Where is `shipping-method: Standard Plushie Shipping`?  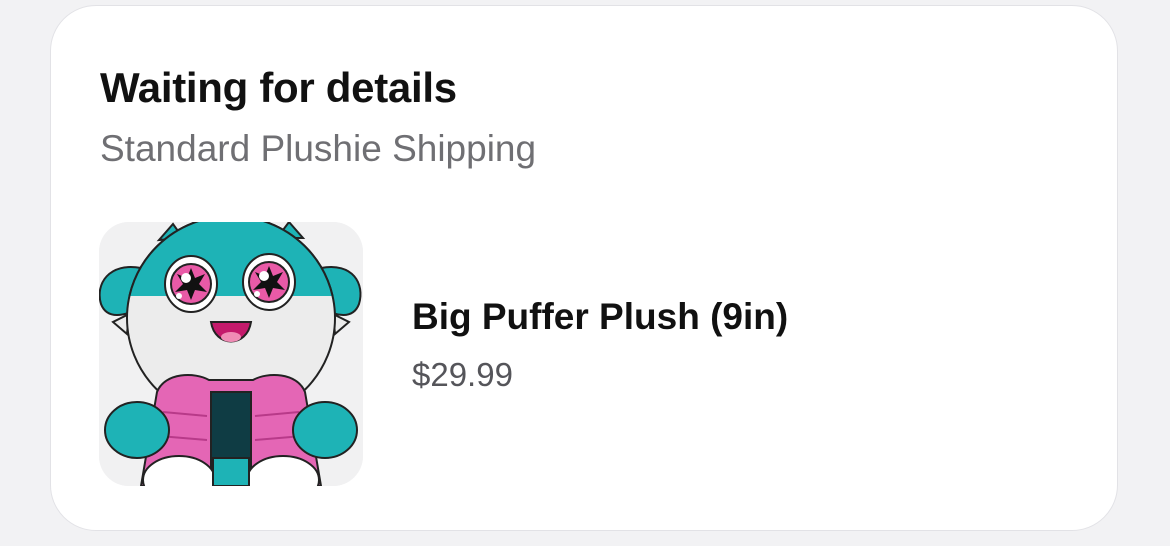
shipping-method: Standard Plushie Shipping is located at coordinates (318, 148).